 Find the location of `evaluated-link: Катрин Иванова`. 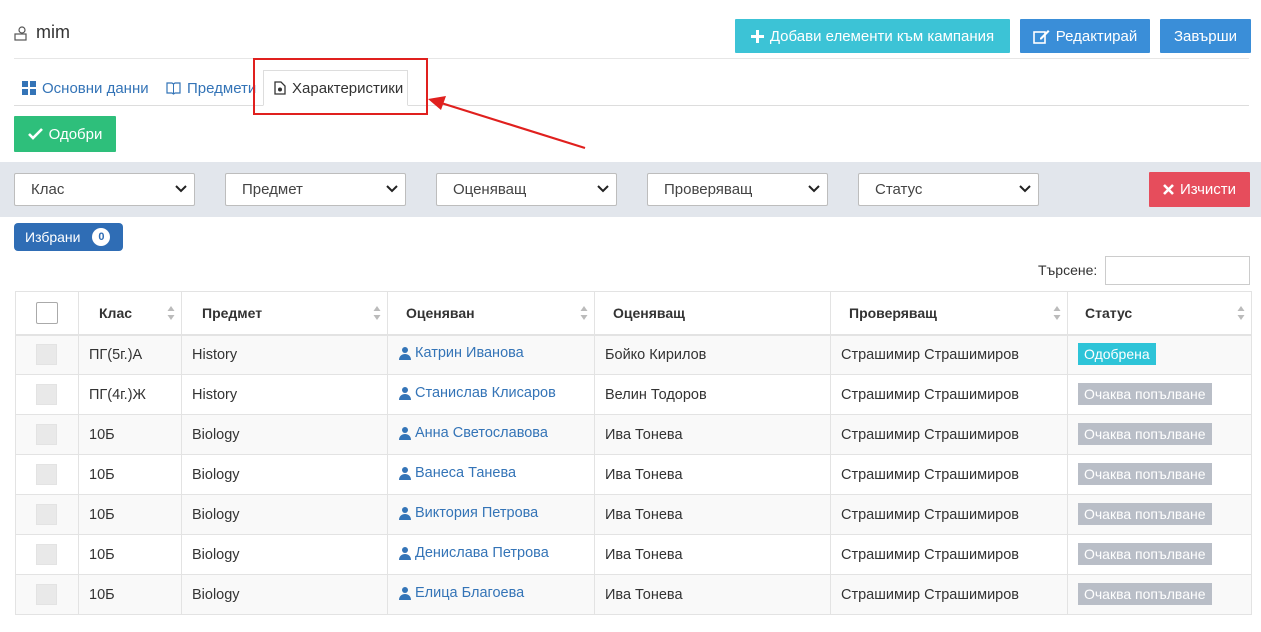

evaluated-link: Катрин Иванова is located at coordinates (461, 353).